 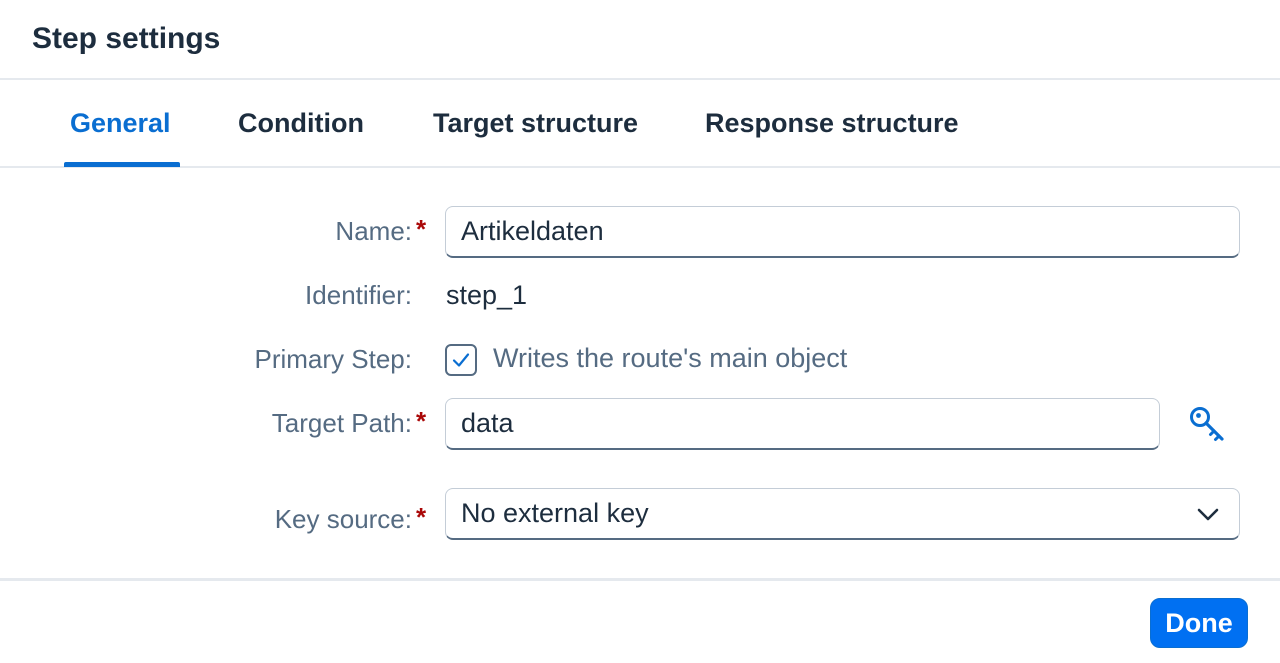 I want to click on key-source-selected-value: No external key, so click(x=555, y=513).